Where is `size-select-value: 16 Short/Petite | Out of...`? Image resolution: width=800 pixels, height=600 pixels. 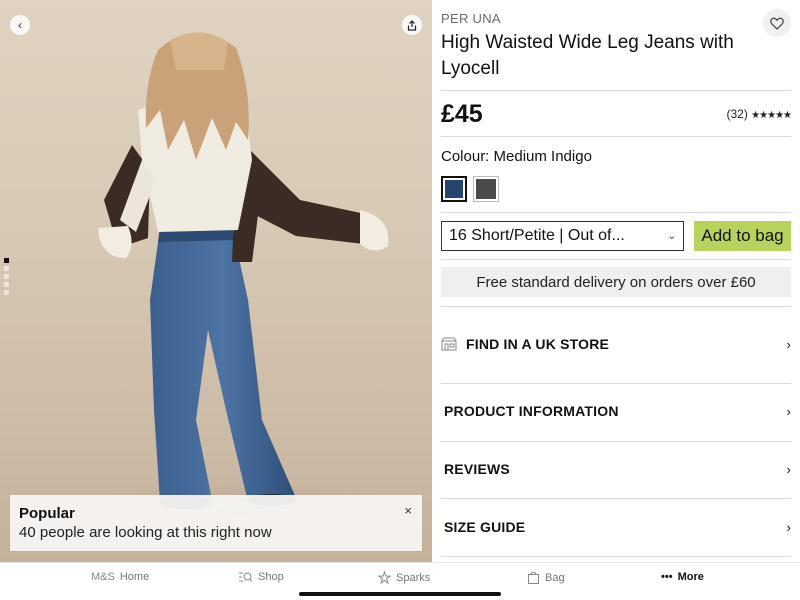
size-select-value: 16 Short/Petite | Out of... is located at coordinates (537, 235).